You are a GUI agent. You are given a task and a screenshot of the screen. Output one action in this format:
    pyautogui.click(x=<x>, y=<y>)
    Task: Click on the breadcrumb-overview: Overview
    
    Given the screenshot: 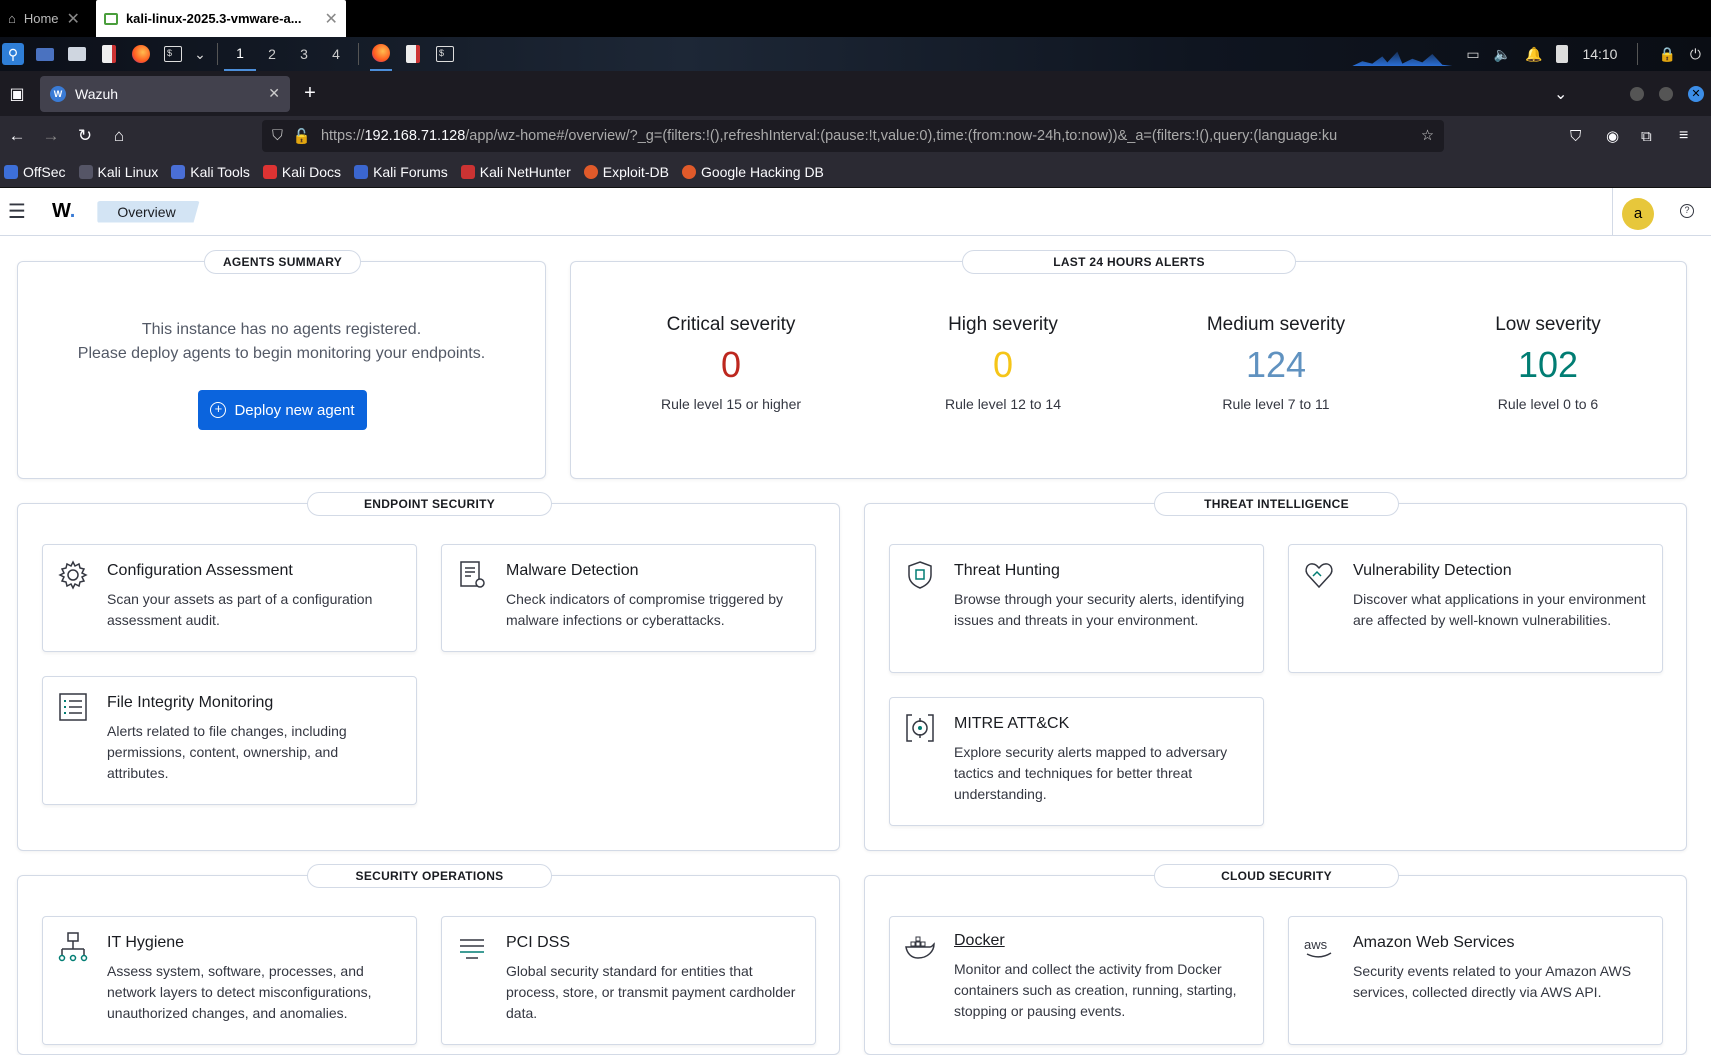 What is the action you would take?
    pyautogui.click(x=148, y=211)
    